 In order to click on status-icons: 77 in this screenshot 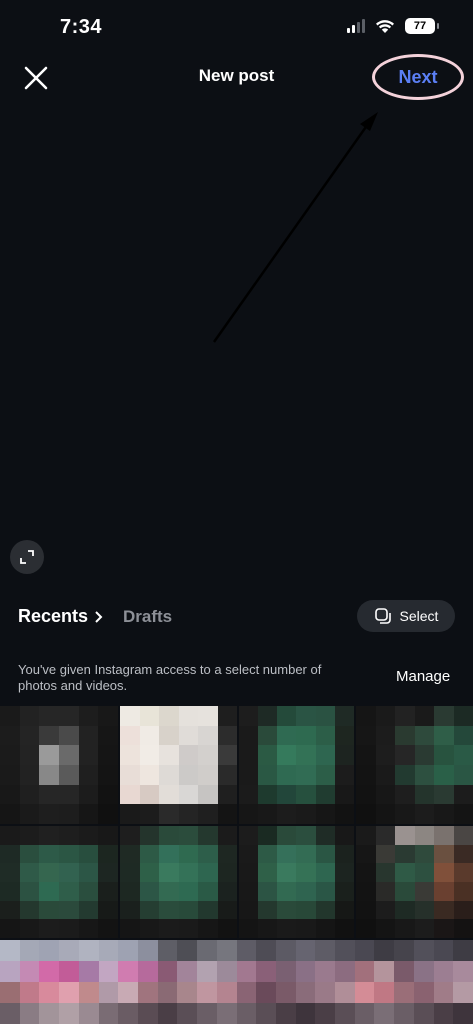, I will do `click(393, 26)`.